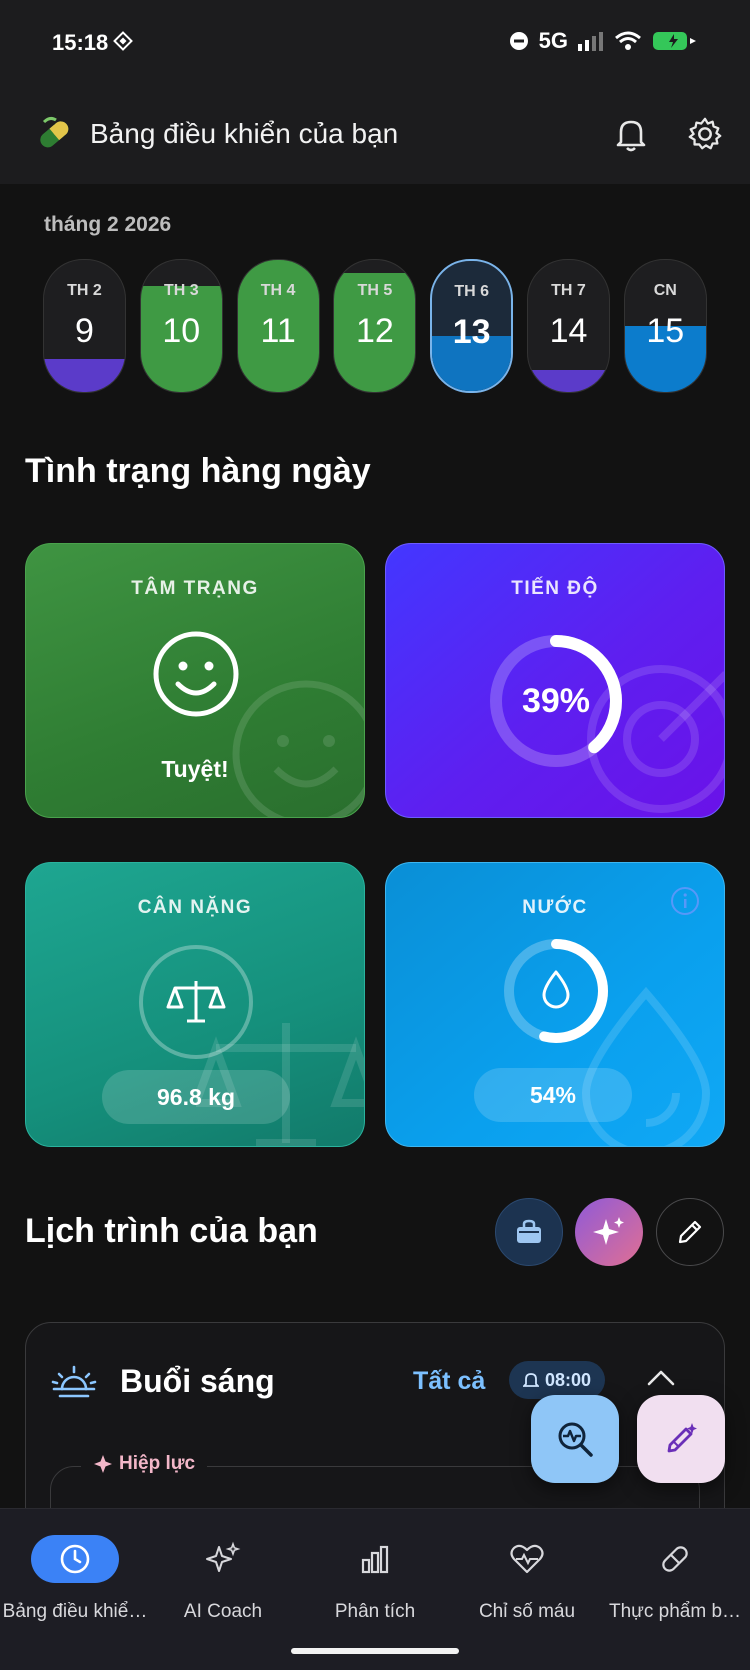  I want to click on nav-active-pill, so click(75, 1559).